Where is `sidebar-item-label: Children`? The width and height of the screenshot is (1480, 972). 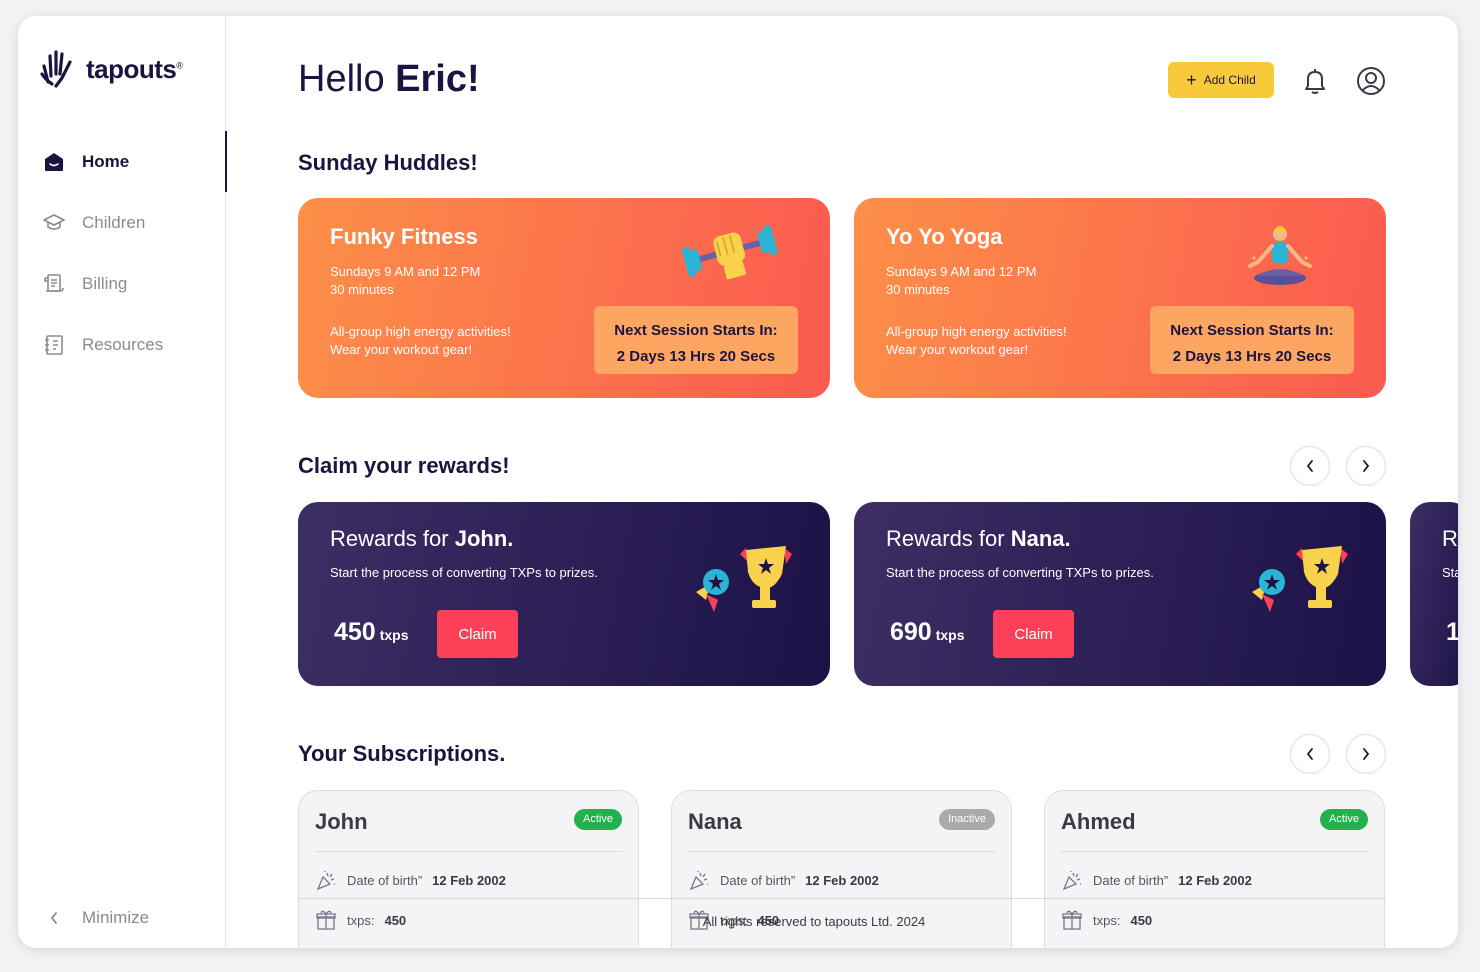
sidebar-item-label: Children is located at coordinates (114, 222).